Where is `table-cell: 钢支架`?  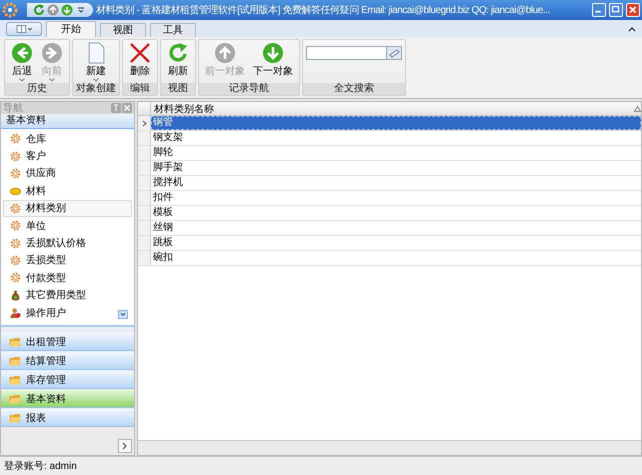
table-cell: 钢支架 is located at coordinates (396, 138).